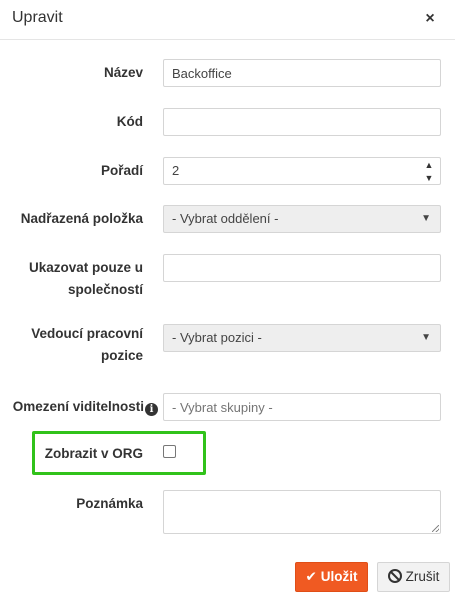  What do you see at coordinates (81, 218) in the screenshot?
I see `parent-label: Nadřazená položka` at bounding box center [81, 218].